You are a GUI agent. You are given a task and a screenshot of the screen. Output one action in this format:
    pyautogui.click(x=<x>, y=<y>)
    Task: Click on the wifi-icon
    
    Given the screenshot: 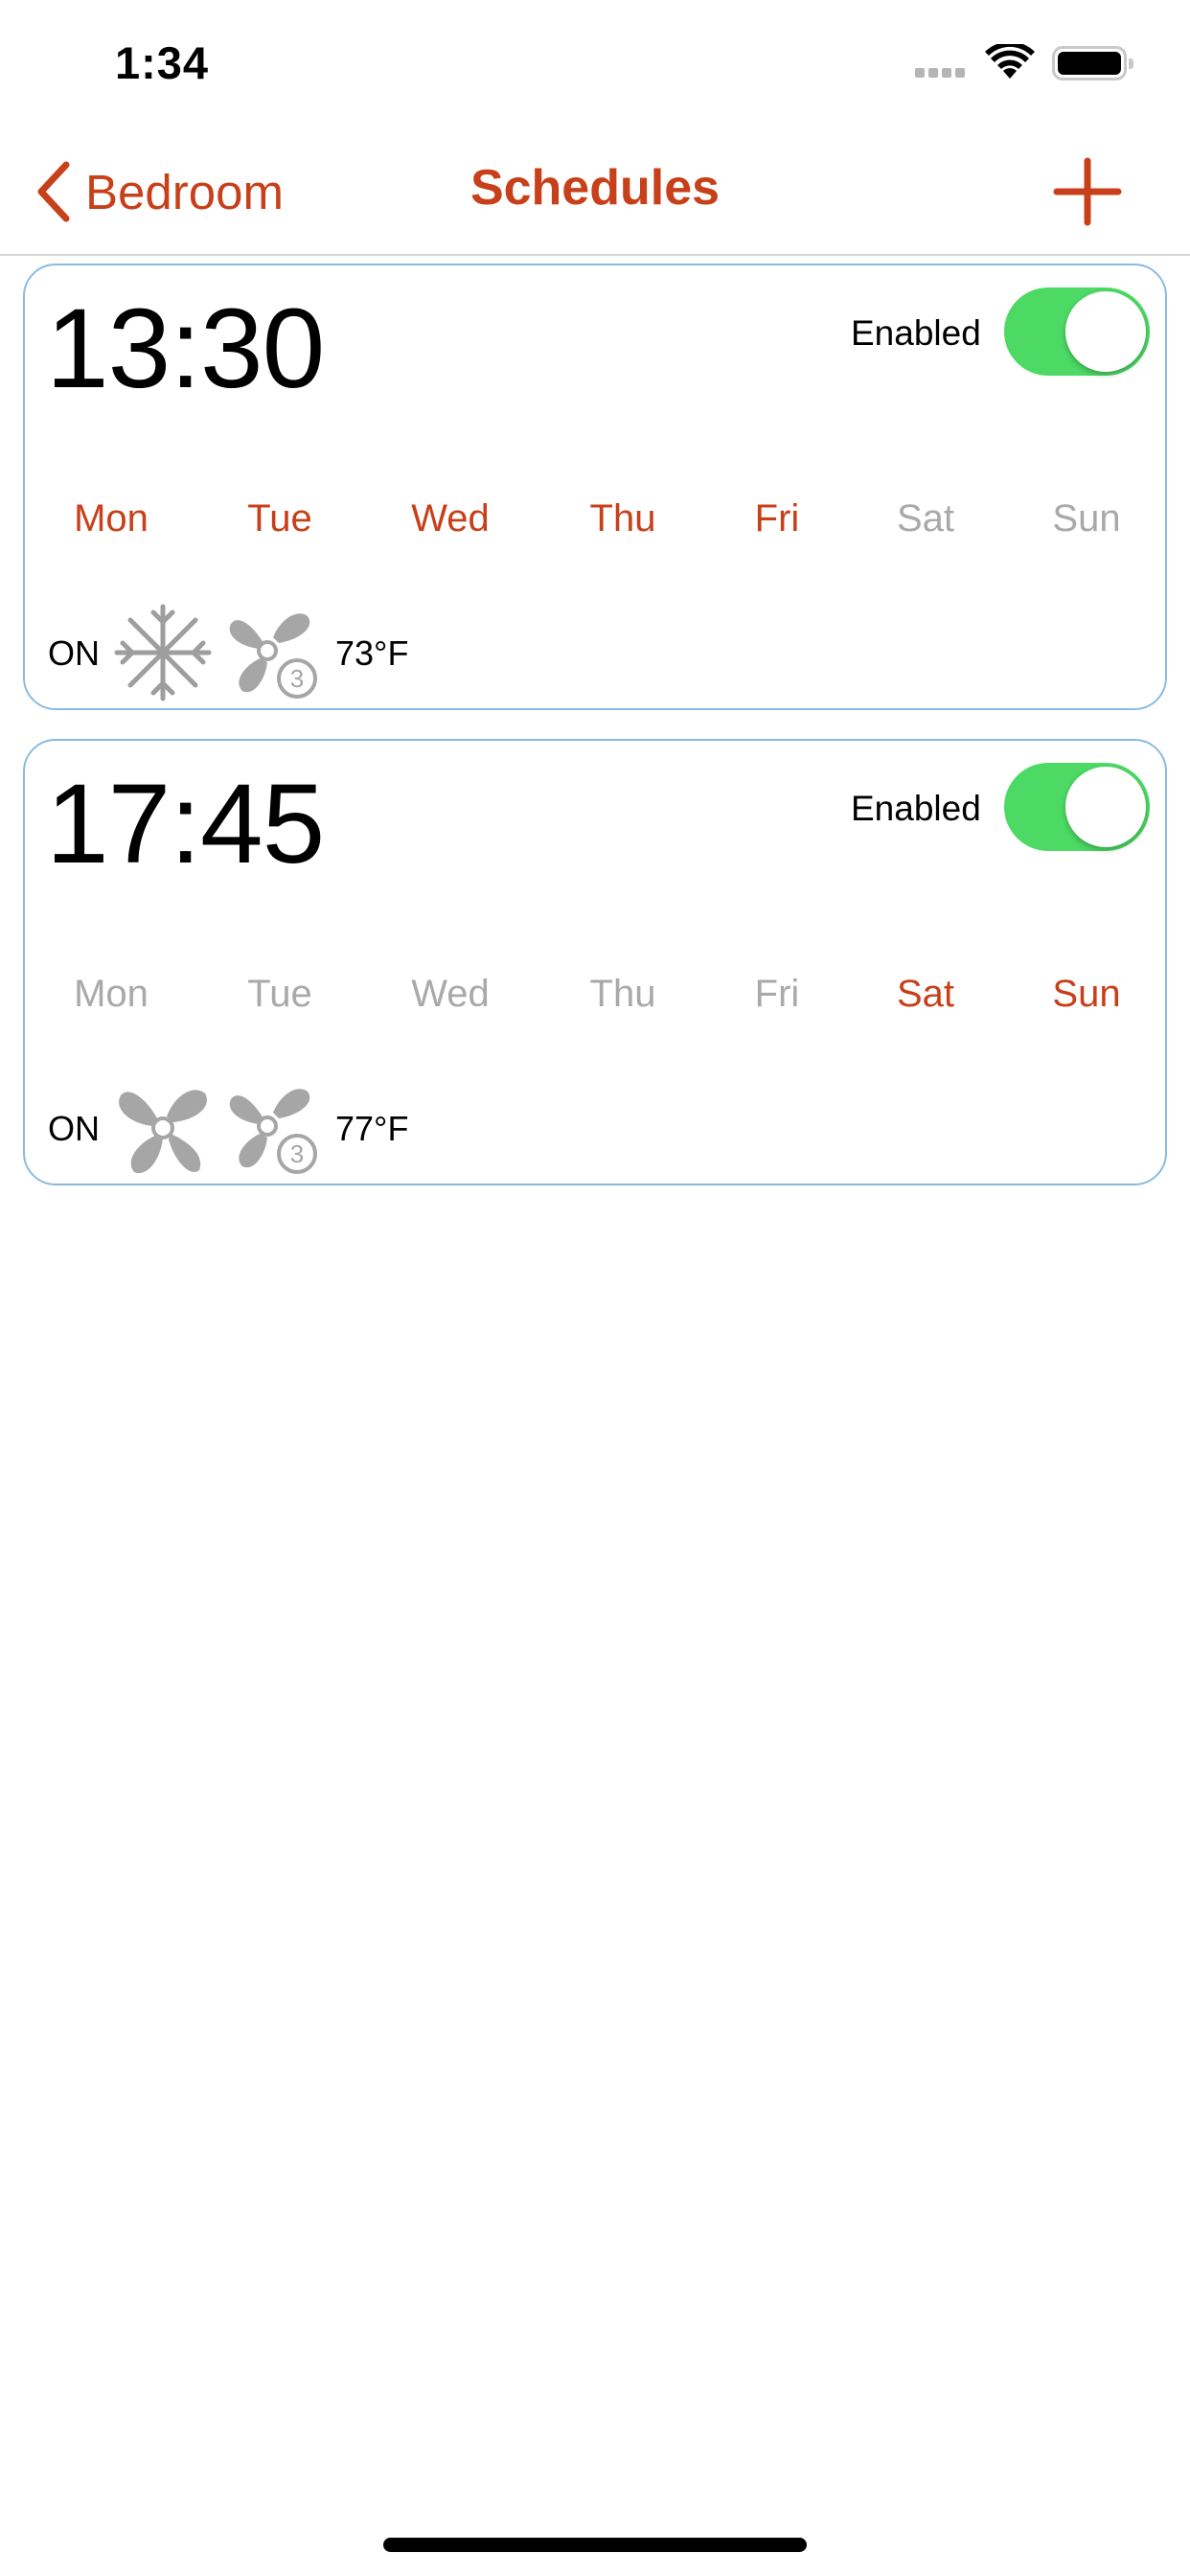 What is the action you would take?
    pyautogui.click(x=1010, y=62)
    